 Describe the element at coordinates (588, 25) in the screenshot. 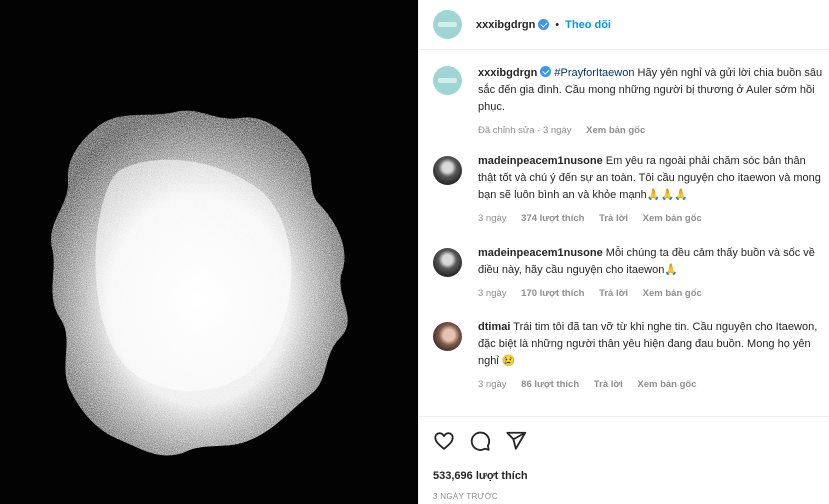

I see `follow-button: Theo dõi` at that location.